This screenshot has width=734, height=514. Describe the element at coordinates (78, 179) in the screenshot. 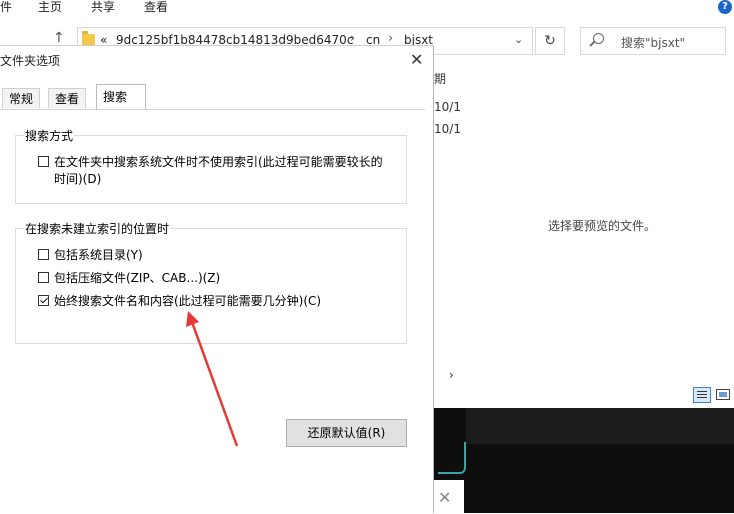

I see `option-label-cont: 时间)(D)` at that location.